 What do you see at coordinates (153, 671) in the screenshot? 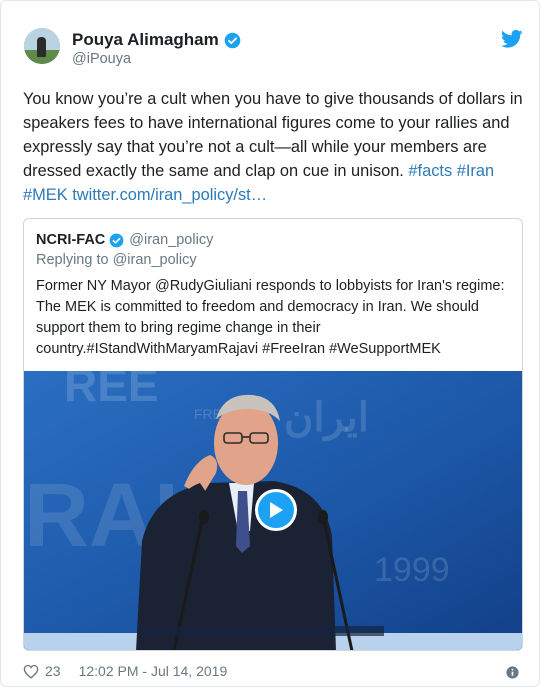
I see `timestamp: 12:02 PM - Jul 14, 2019` at bounding box center [153, 671].